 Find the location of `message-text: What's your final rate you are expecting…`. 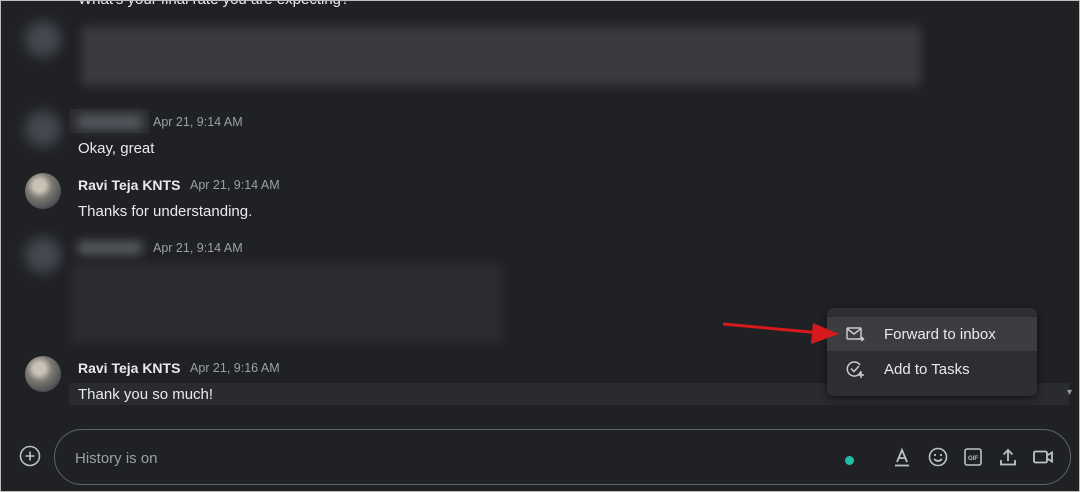

message-text: What's your final rate you are expecting… is located at coordinates (213, 4).